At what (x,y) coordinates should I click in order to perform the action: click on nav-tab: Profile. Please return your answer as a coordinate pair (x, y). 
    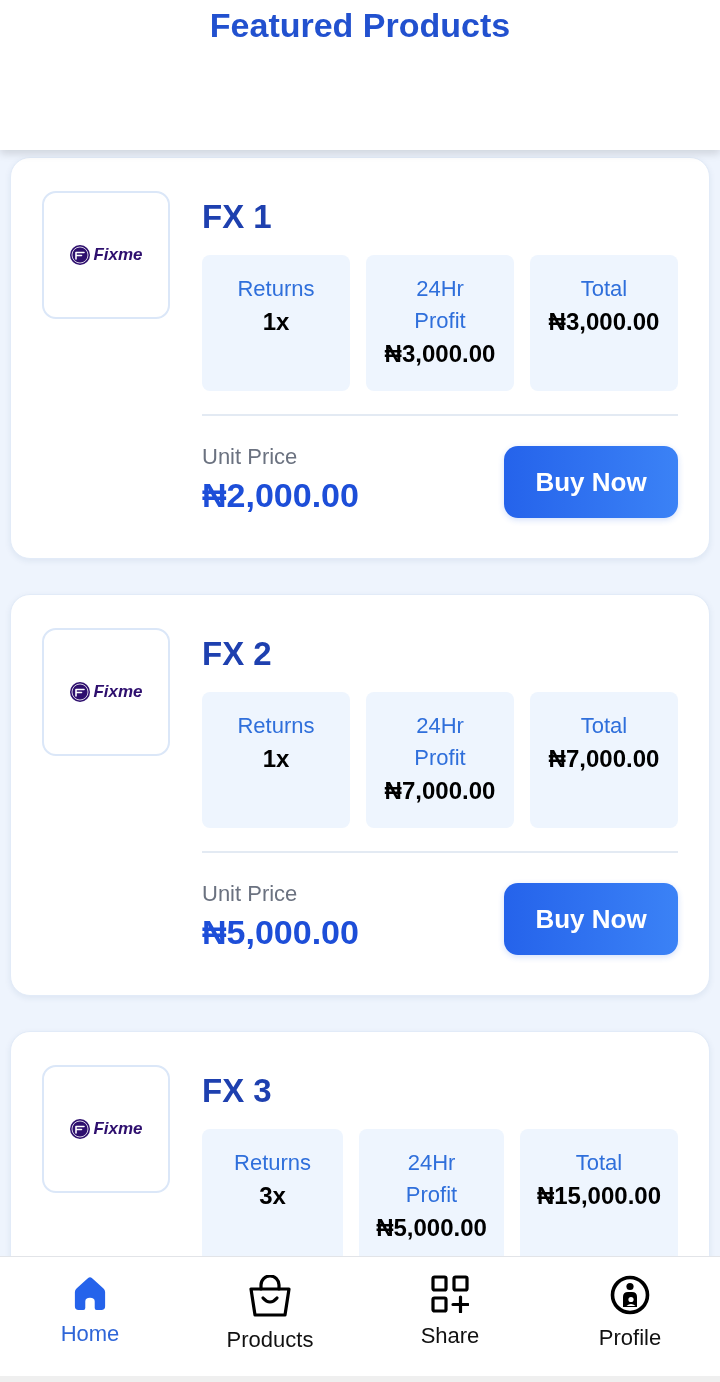
    Looking at the image, I should click on (630, 1316).